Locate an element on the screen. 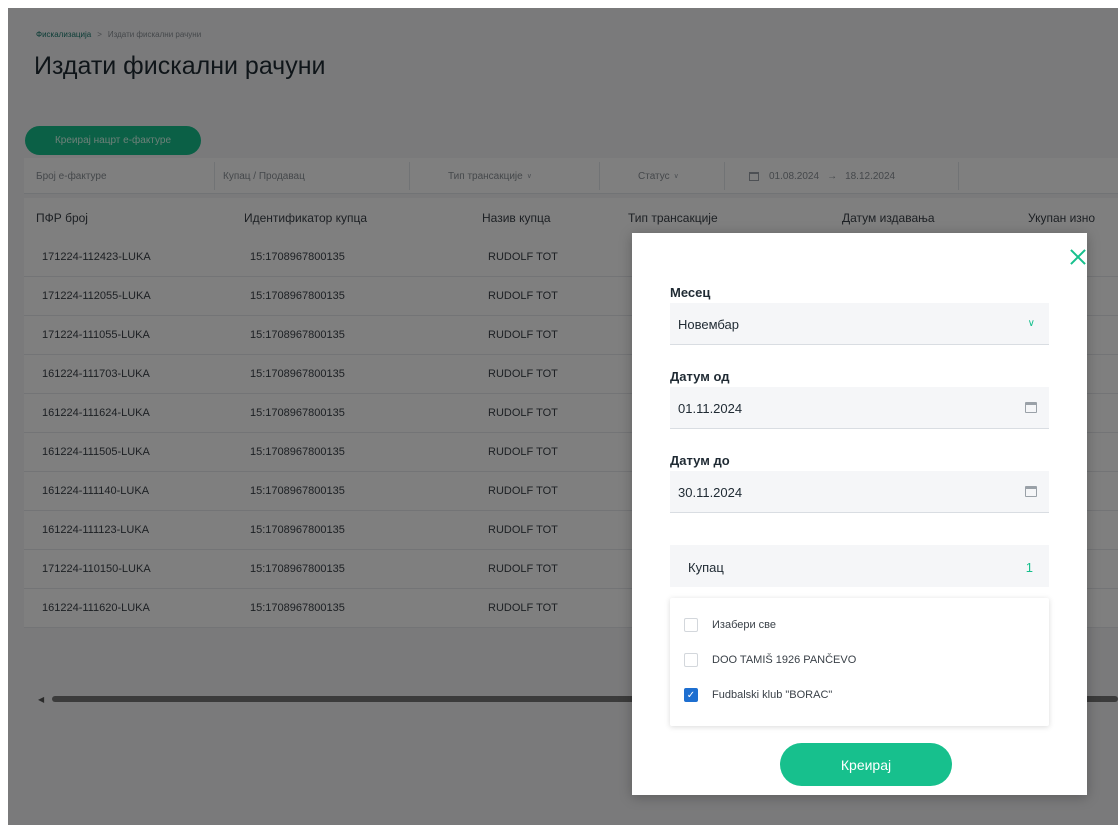 Image resolution: width=1118 pixels, height=825 pixels. option-doo-tamis: DOO TAMIŠ 1926 PANČEVO is located at coordinates (770, 660).